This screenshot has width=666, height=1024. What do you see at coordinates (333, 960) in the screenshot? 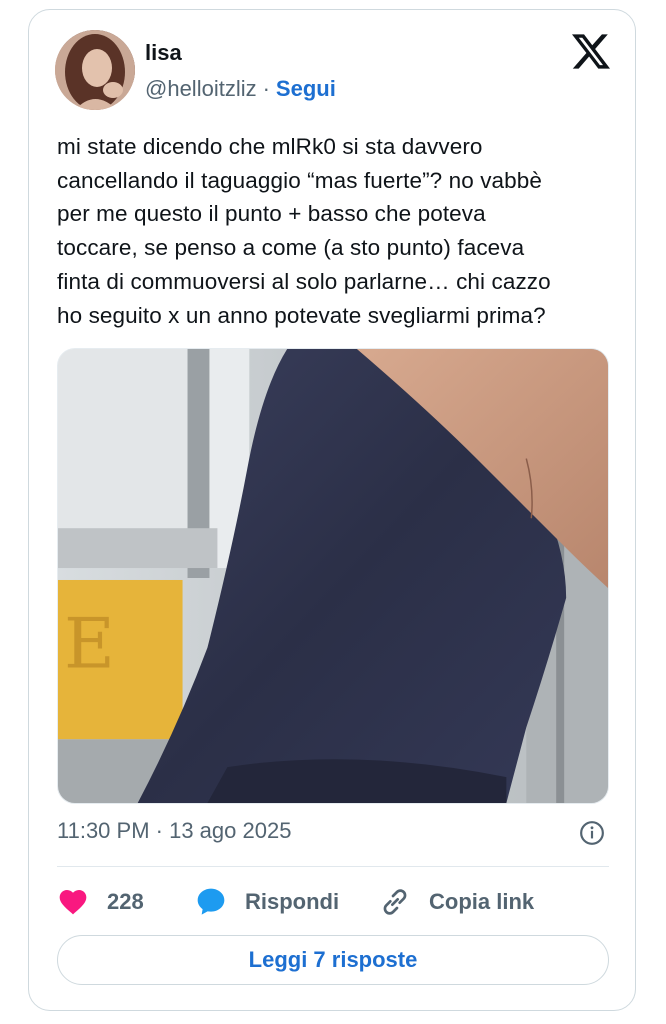
I see `read-replies-button: Leggi 7 risposte` at bounding box center [333, 960].